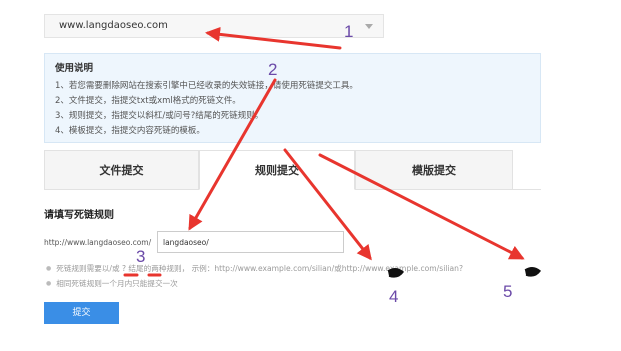  I want to click on instruction-item: 3、规则提交，指提交以斜杠/或问号?结尾的死链规则。, so click(159, 116).